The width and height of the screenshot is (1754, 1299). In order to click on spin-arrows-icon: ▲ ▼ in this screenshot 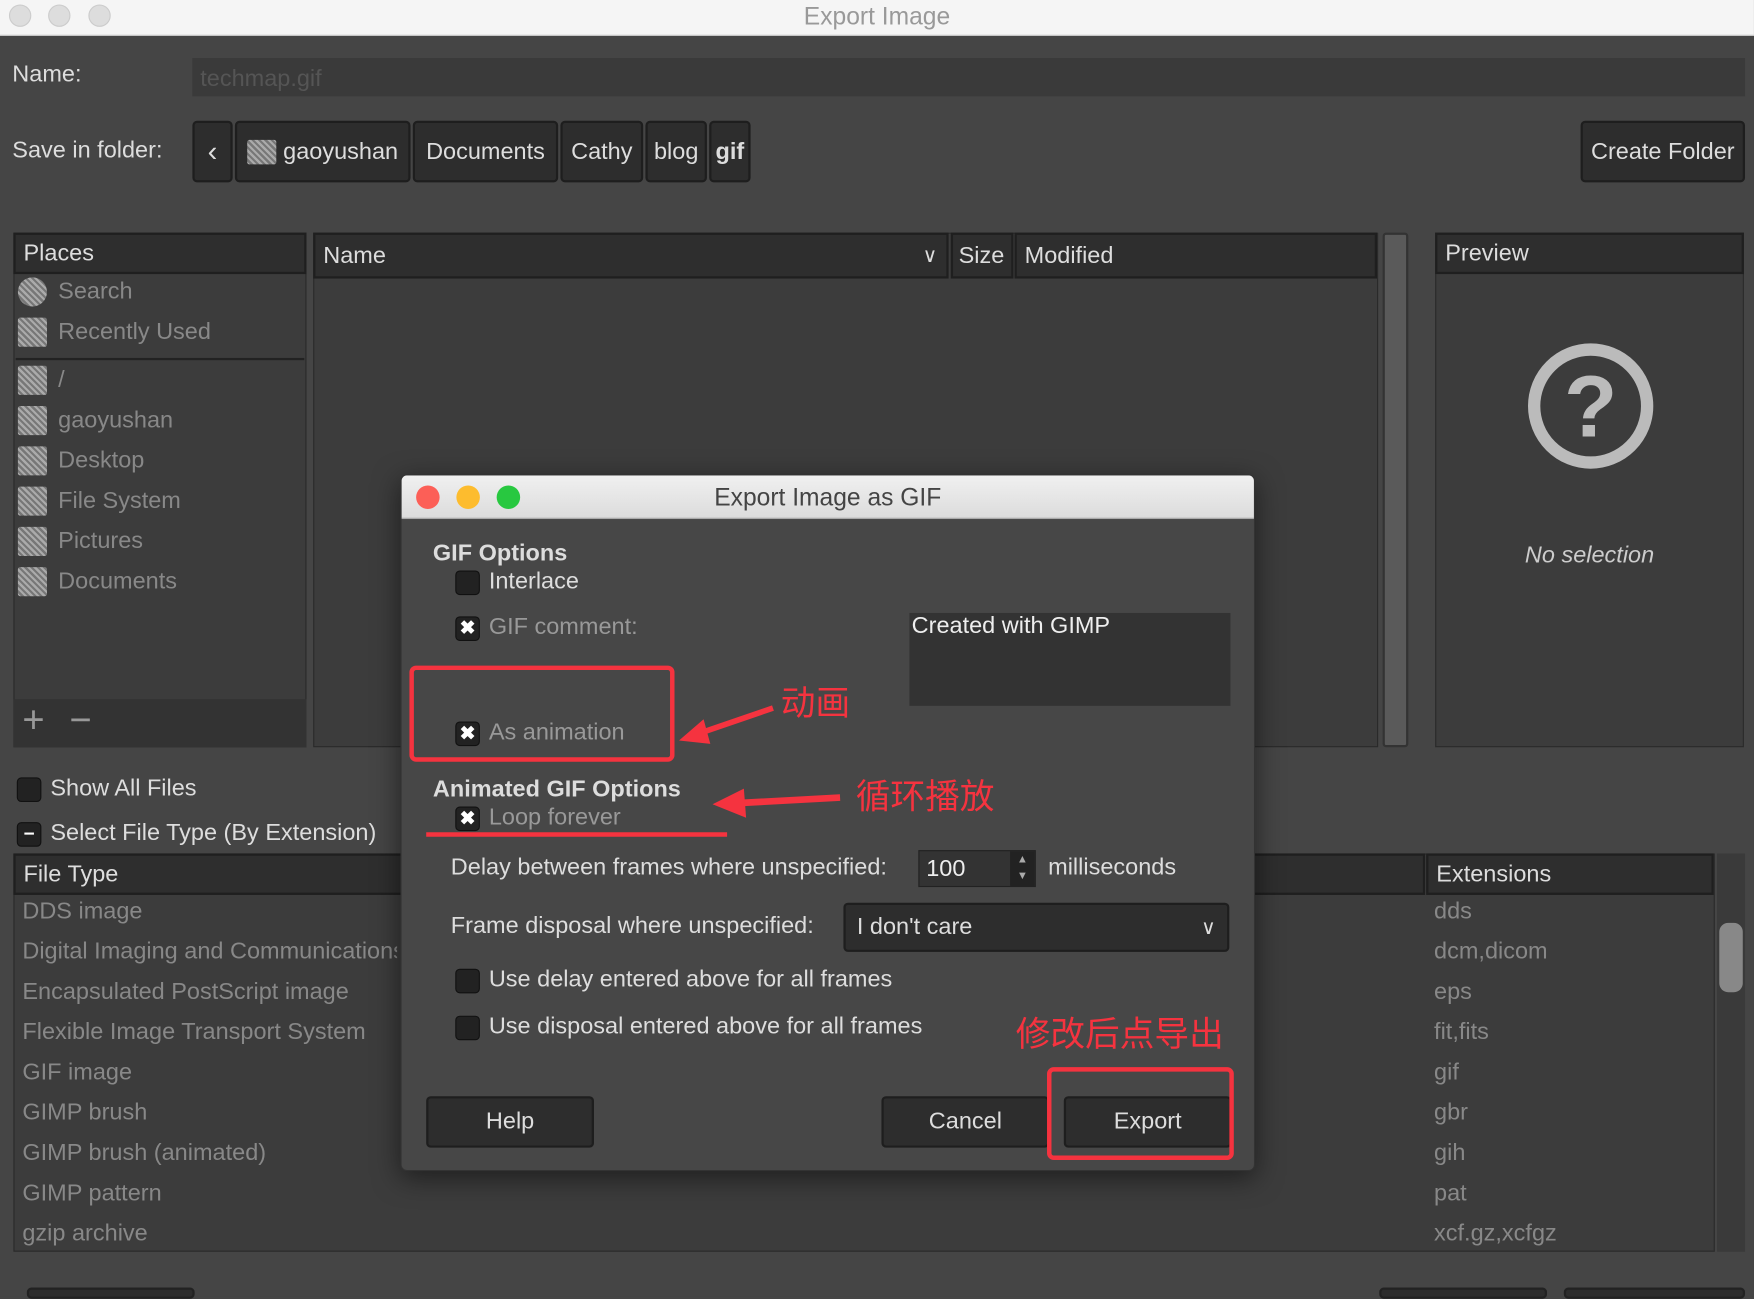, I will do `click(1022, 868)`.